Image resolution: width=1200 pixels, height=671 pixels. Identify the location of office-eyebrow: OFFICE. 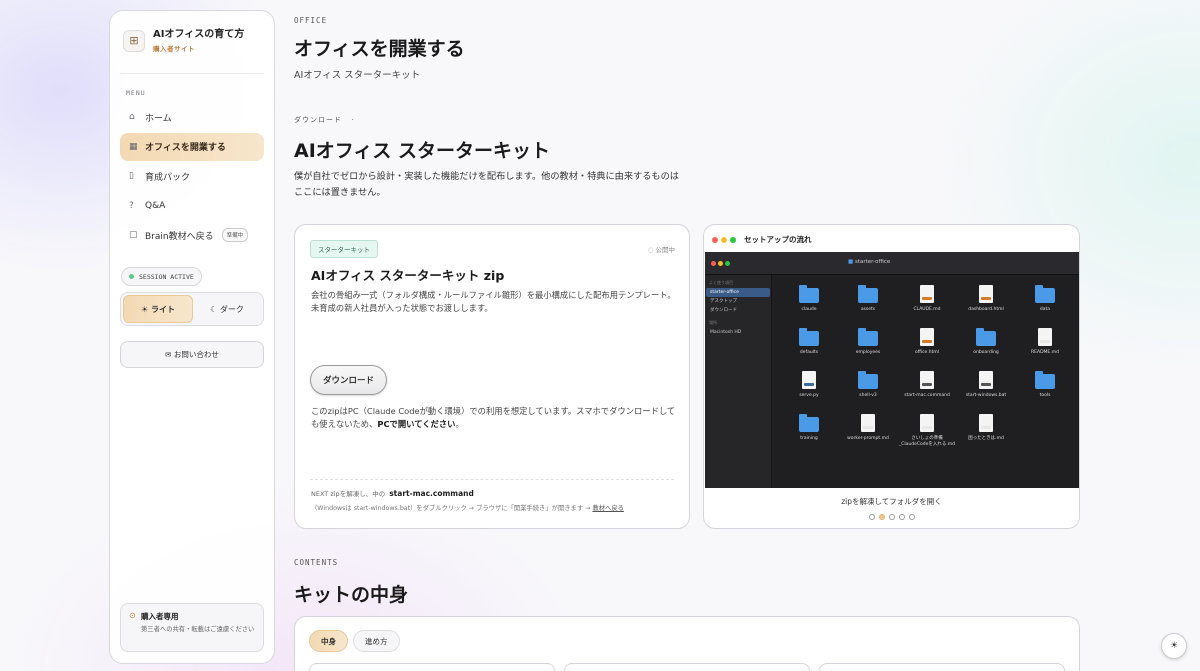
(311, 20).